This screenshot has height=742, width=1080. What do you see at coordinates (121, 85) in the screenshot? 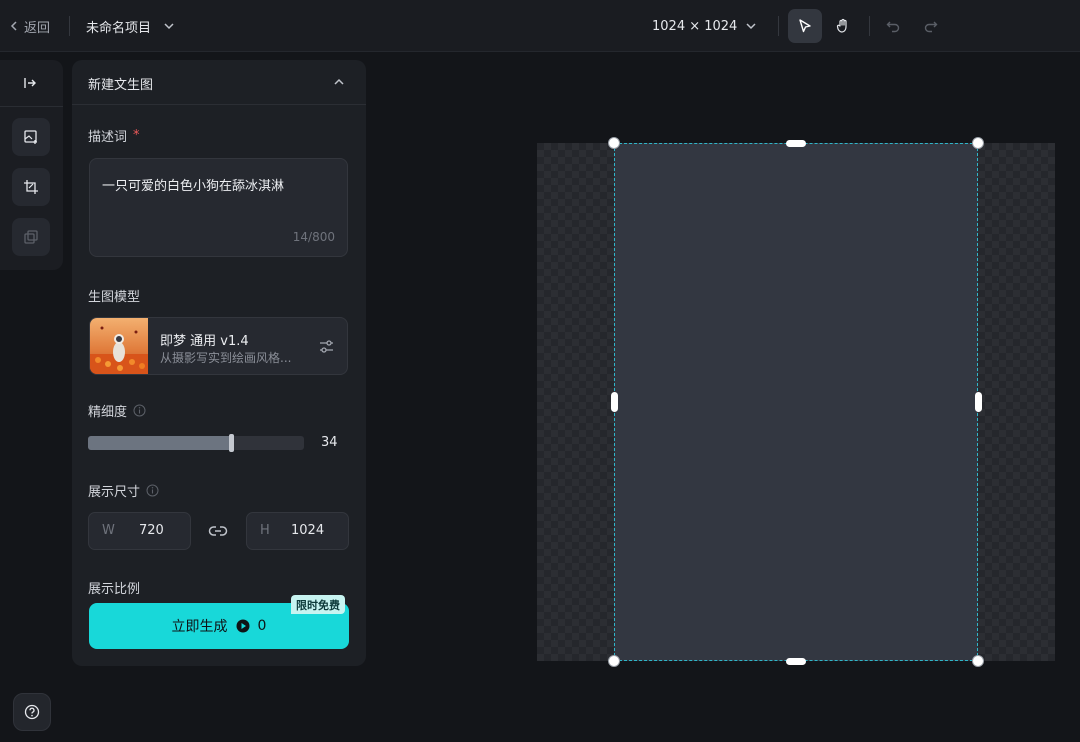
I see `panel-title: 新建文生图` at bounding box center [121, 85].